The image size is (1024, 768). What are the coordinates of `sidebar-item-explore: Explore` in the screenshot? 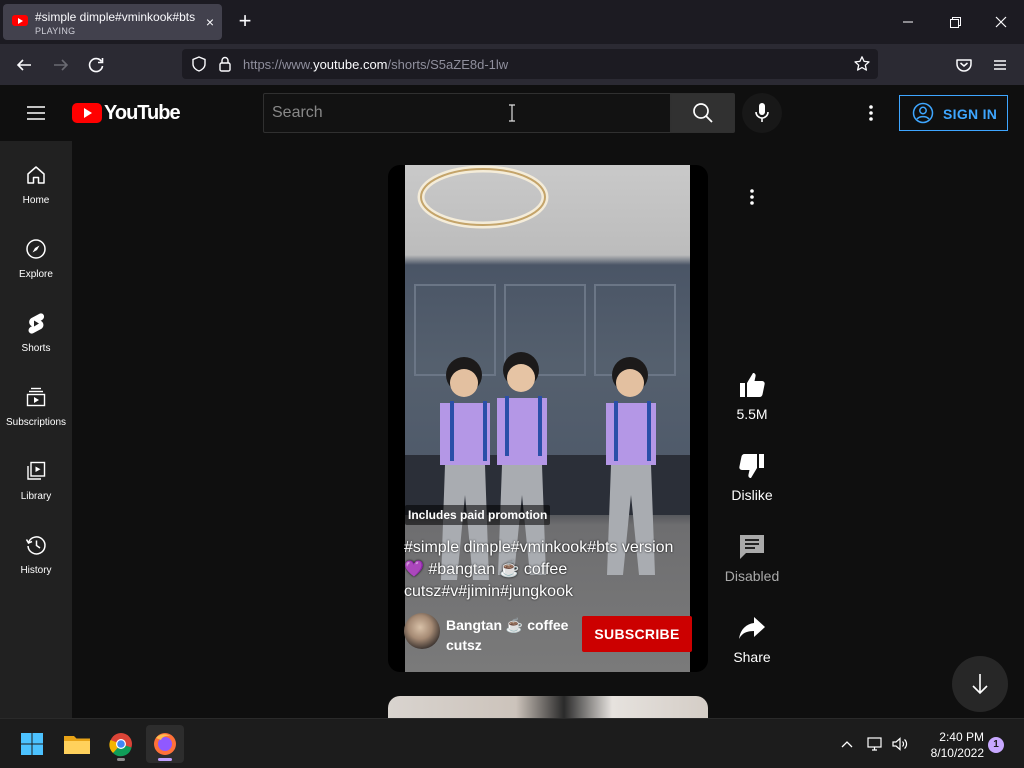 It's located at (36, 264).